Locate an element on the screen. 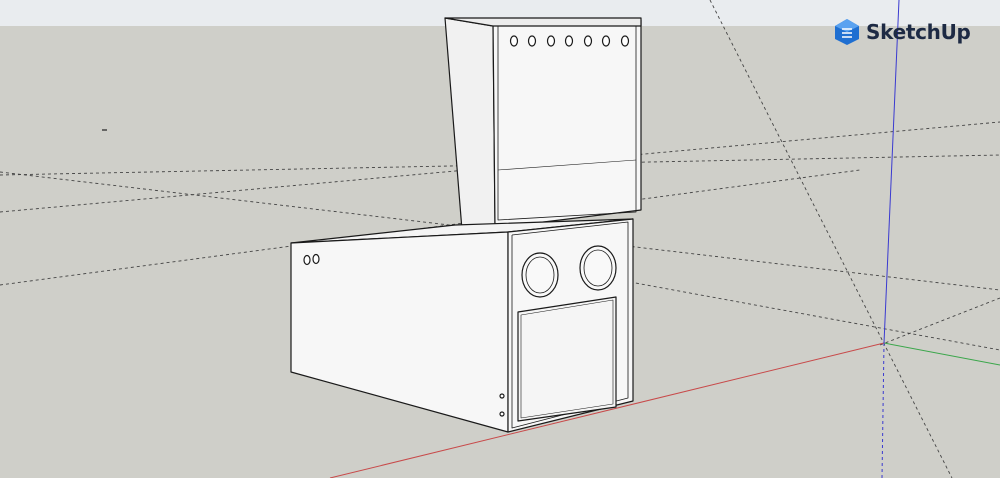  sketchup-logo-icon is located at coordinates (847, 32).